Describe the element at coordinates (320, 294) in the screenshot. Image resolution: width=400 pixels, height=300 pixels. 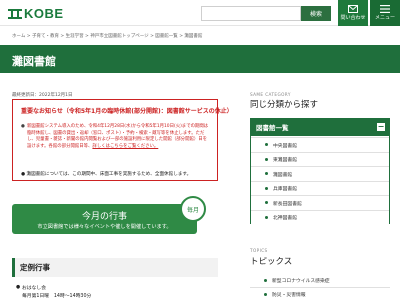
I see `topic-item-disaster: 防災・災害情報` at that location.